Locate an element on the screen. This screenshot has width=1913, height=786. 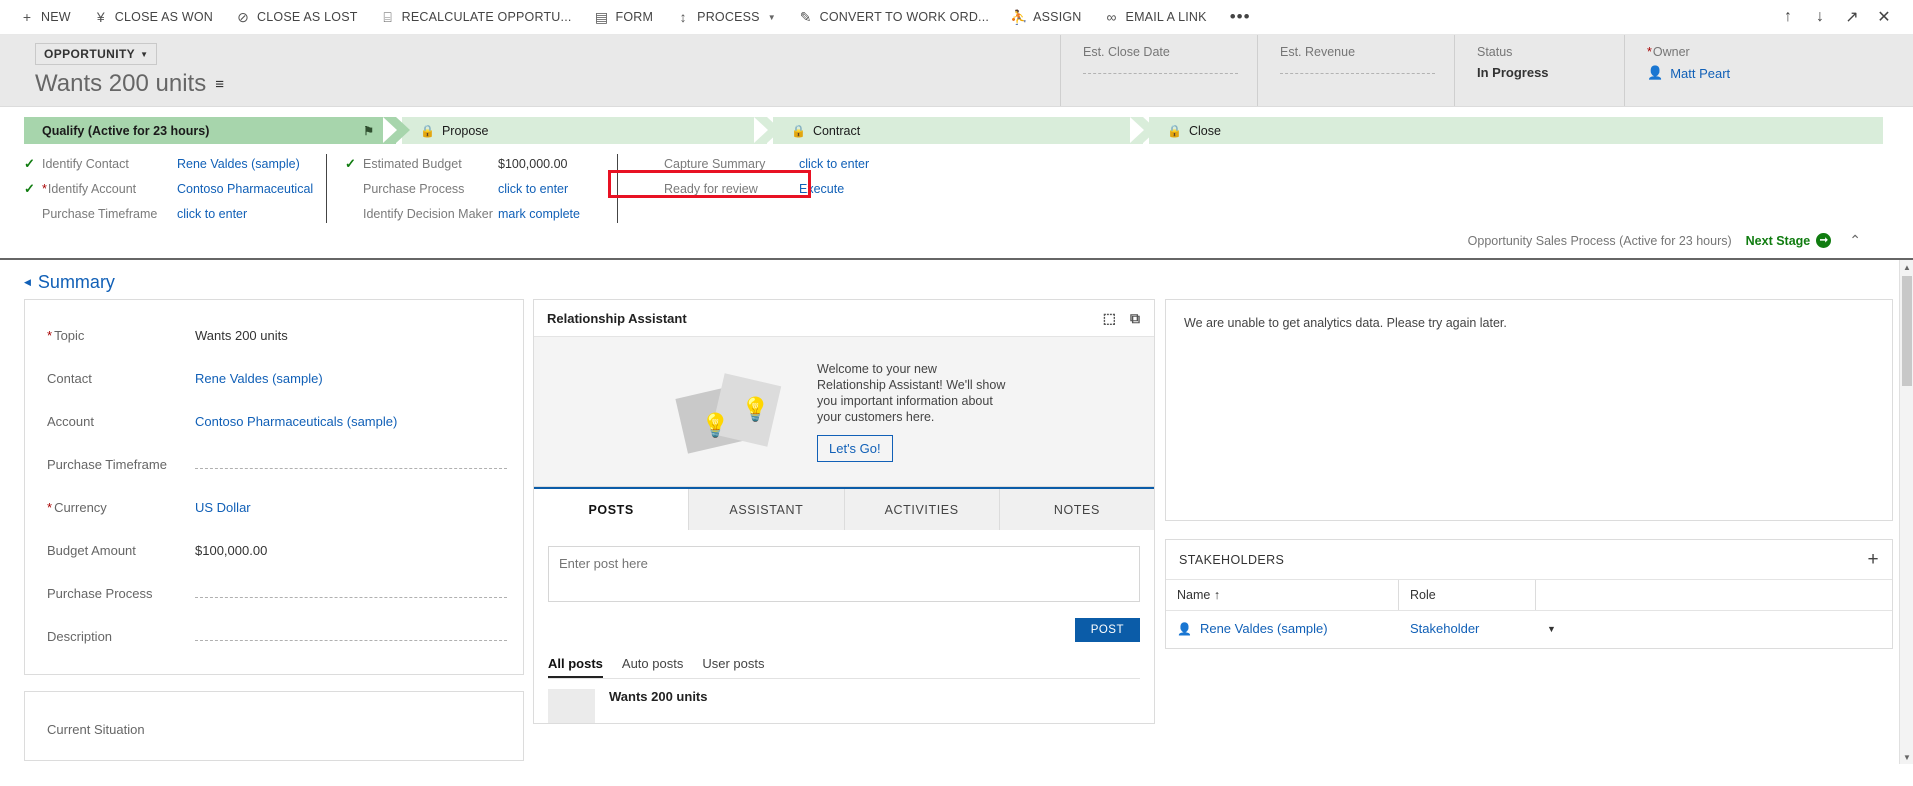
scroll-up-arrow-icon: ▲ is located at coordinates (1906, 267).